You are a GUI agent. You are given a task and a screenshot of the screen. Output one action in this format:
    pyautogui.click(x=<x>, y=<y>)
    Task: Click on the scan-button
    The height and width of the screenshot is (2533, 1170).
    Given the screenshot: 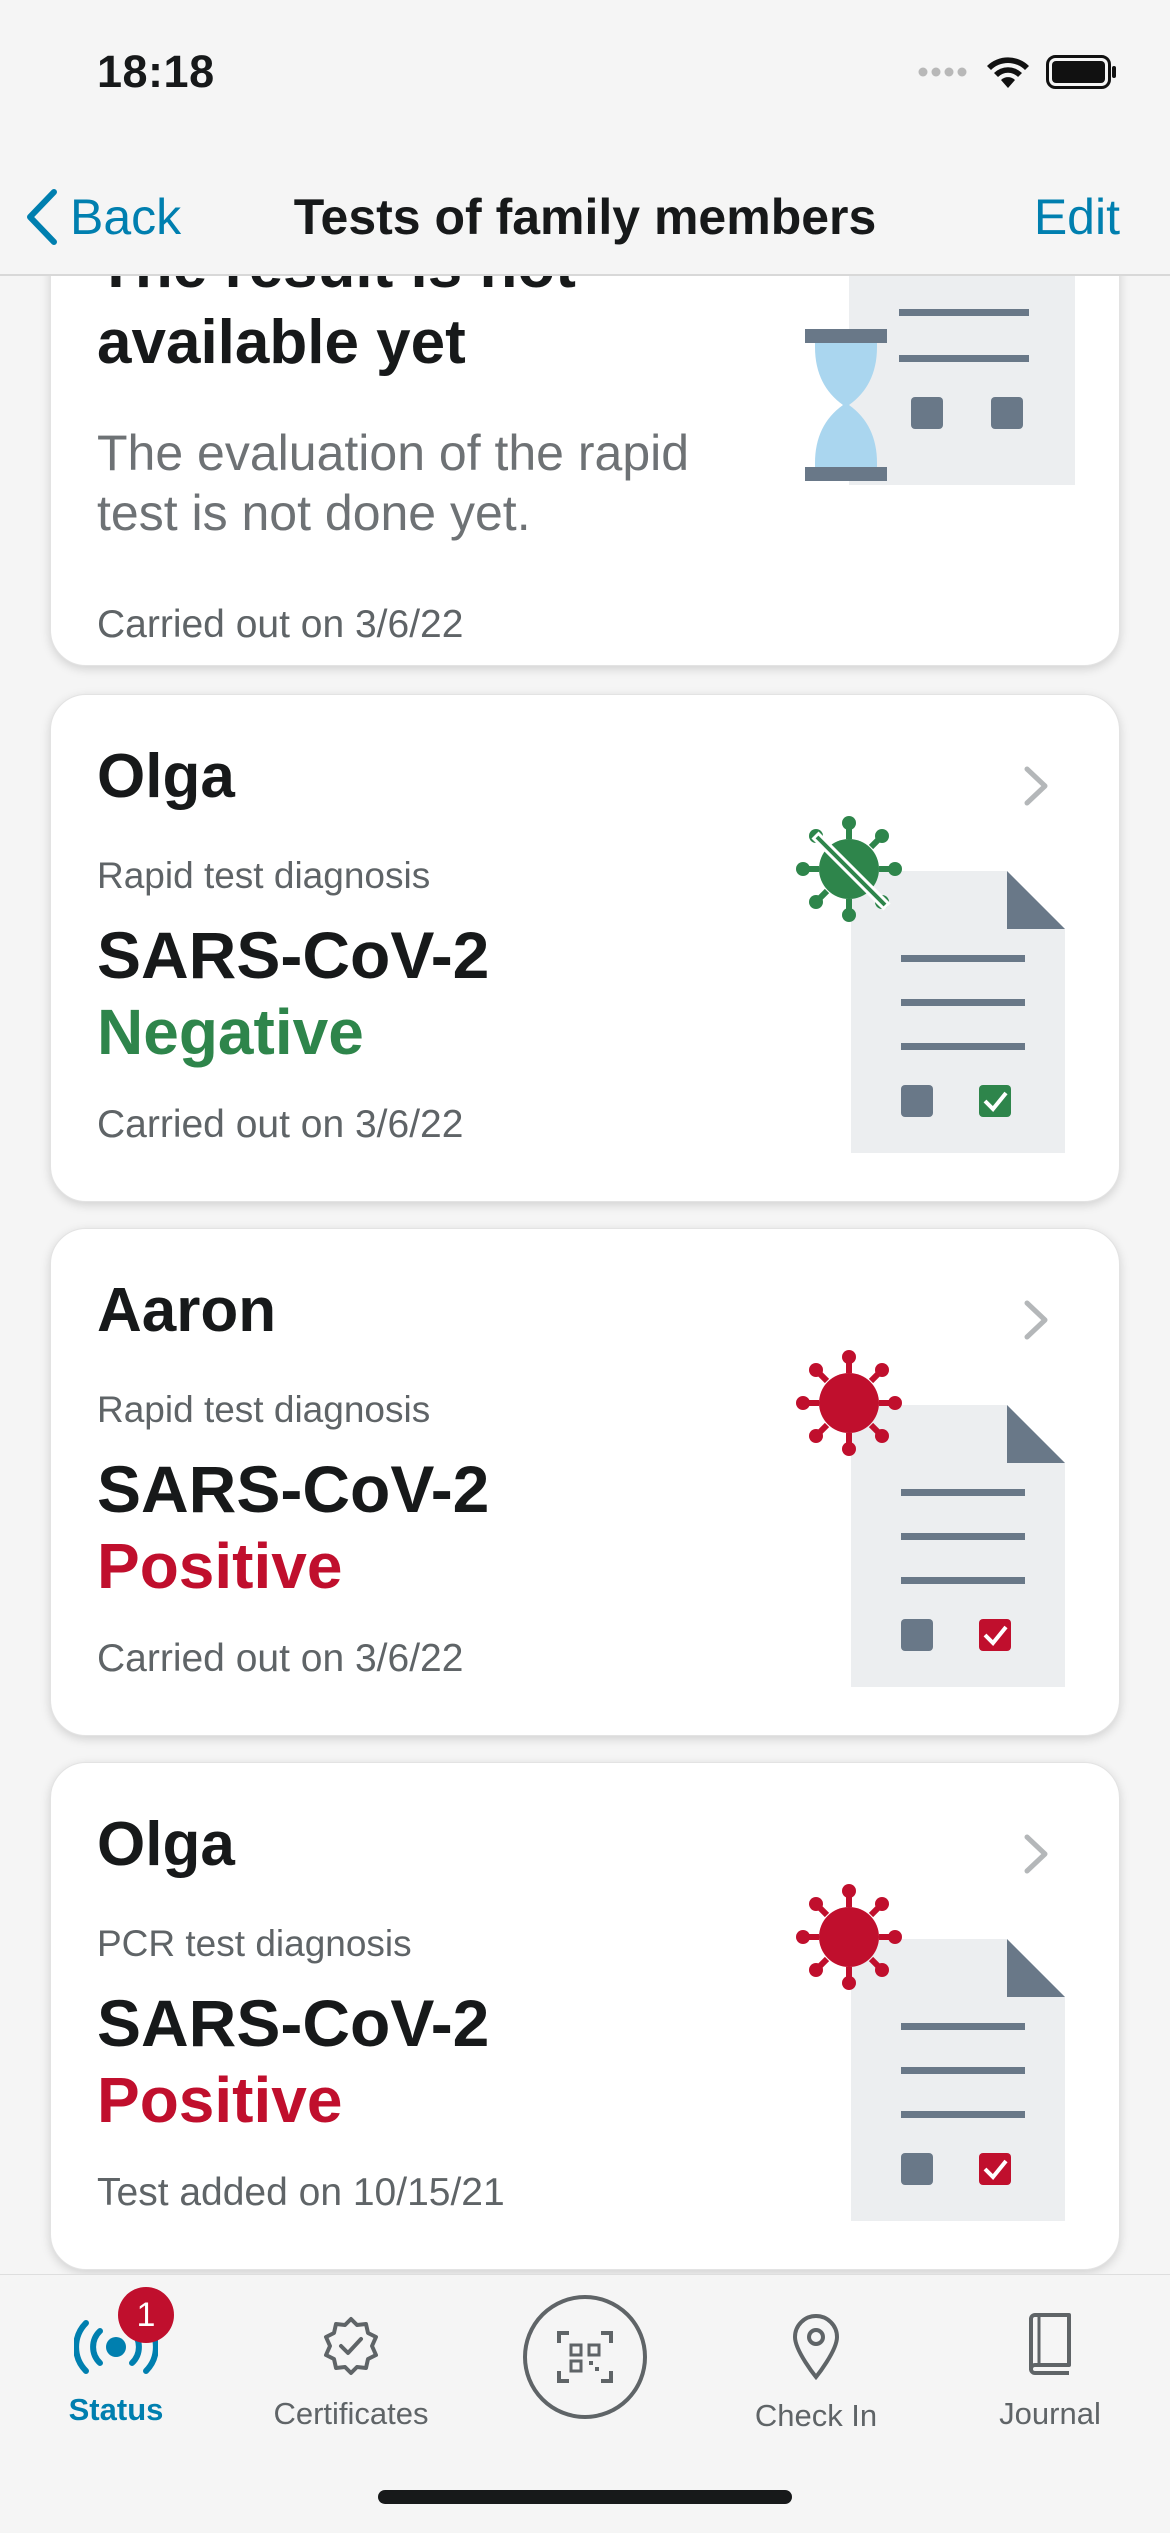 What is the action you would take?
    pyautogui.click(x=585, y=2359)
    